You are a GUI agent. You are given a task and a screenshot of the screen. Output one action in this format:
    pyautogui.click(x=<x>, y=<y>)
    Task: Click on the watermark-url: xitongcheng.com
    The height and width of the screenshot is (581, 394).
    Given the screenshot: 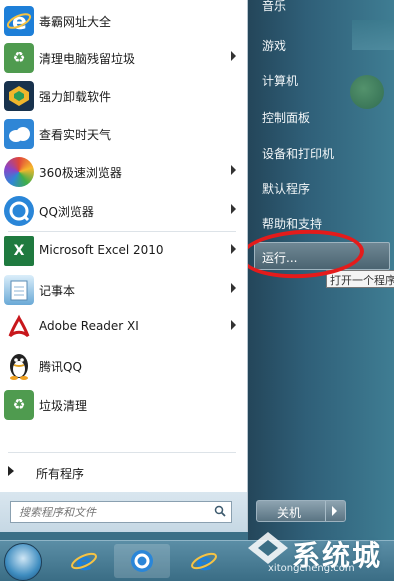 What is the action you would take?
    pyautogui.click(x=311, y=568)
    